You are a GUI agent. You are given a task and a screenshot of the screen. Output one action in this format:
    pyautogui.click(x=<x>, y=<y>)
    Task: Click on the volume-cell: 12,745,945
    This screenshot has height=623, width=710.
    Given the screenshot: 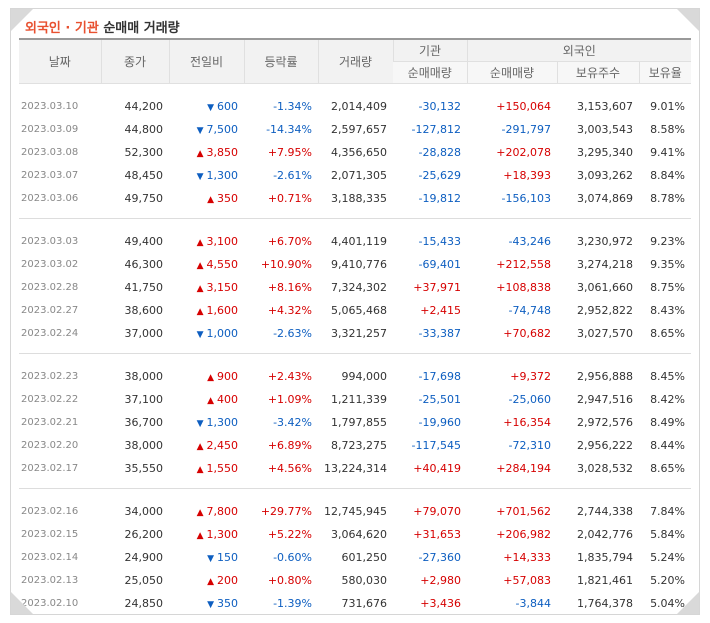 What is the action you would take?
    pyautogui.click(x=355, y=511)
    